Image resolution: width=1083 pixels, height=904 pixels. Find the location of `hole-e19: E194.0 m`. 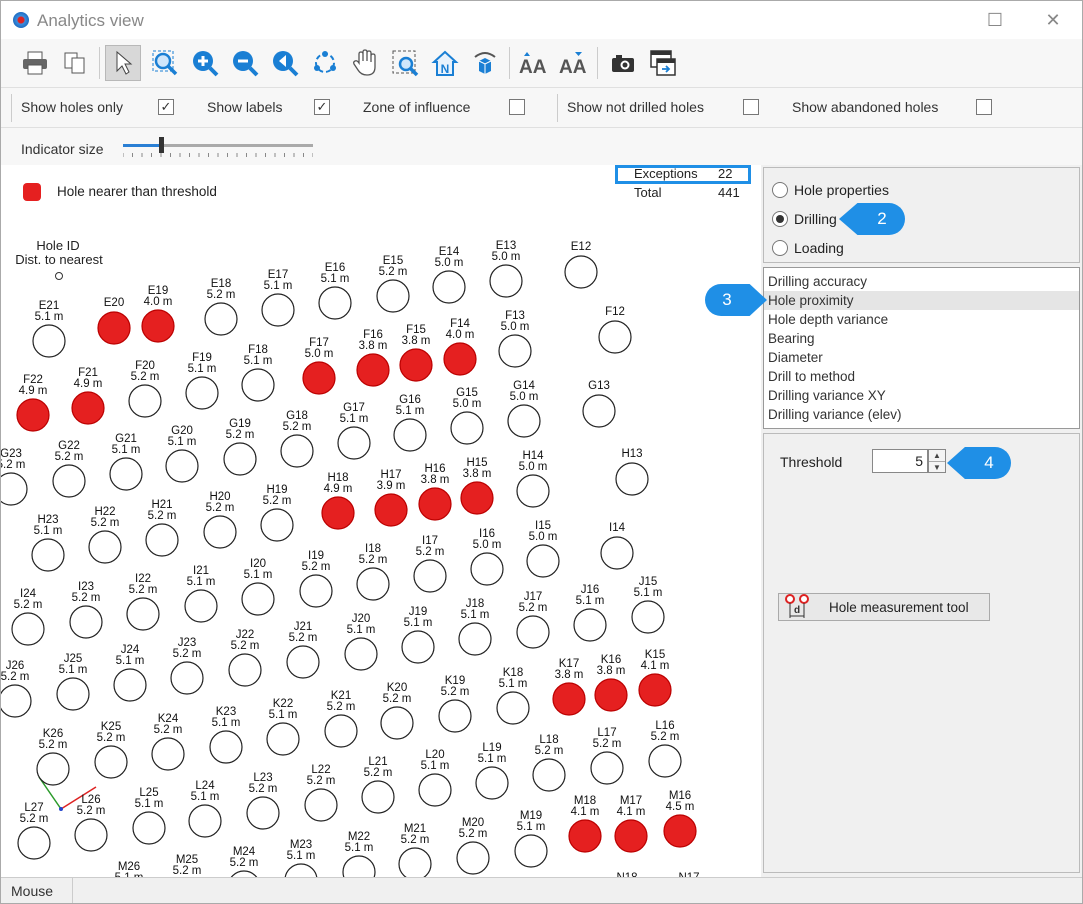

hole-e19: E194.0 m is located at coordinates (158, 314).